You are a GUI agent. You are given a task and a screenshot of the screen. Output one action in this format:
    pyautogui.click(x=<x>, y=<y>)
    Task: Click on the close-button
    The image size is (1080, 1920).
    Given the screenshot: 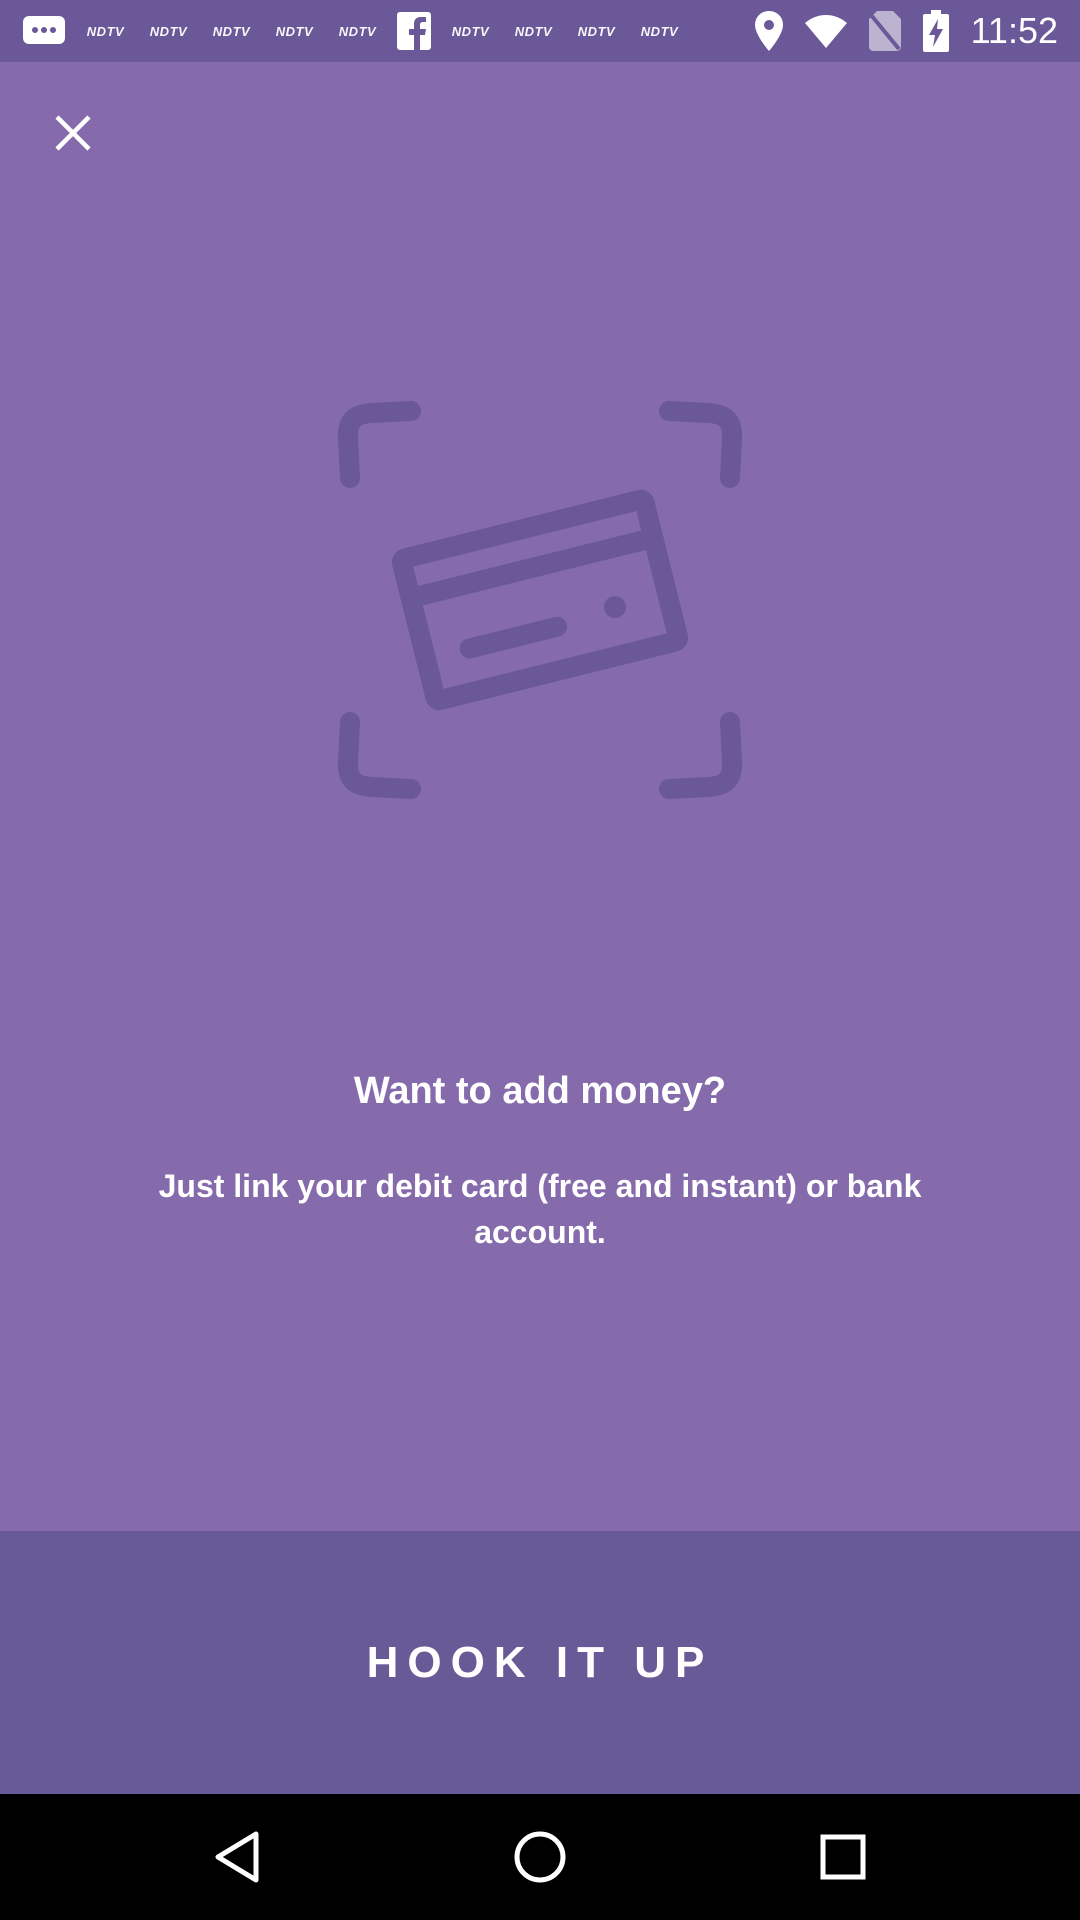 What is the action you would take?
    pyautogui.click(x=73, y=133)
    